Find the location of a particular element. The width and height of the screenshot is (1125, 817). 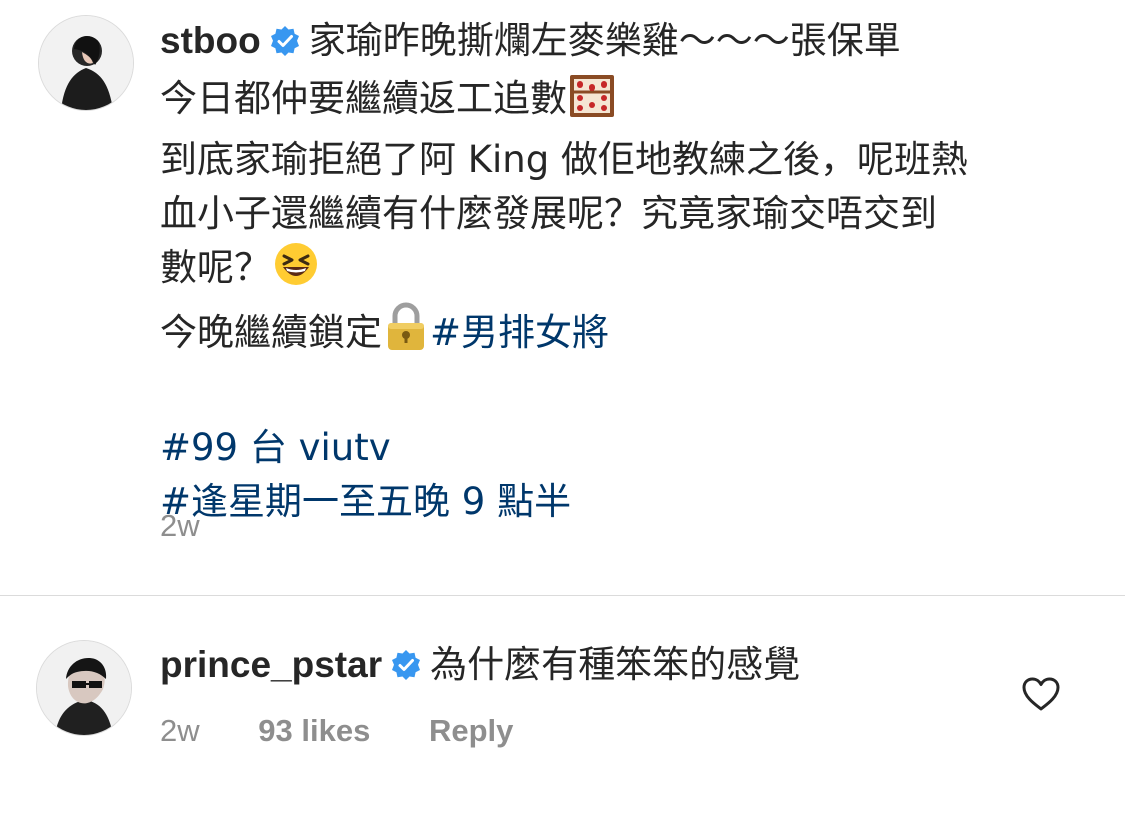

prince_pstar-avatar is located at coordinates (84, 688).